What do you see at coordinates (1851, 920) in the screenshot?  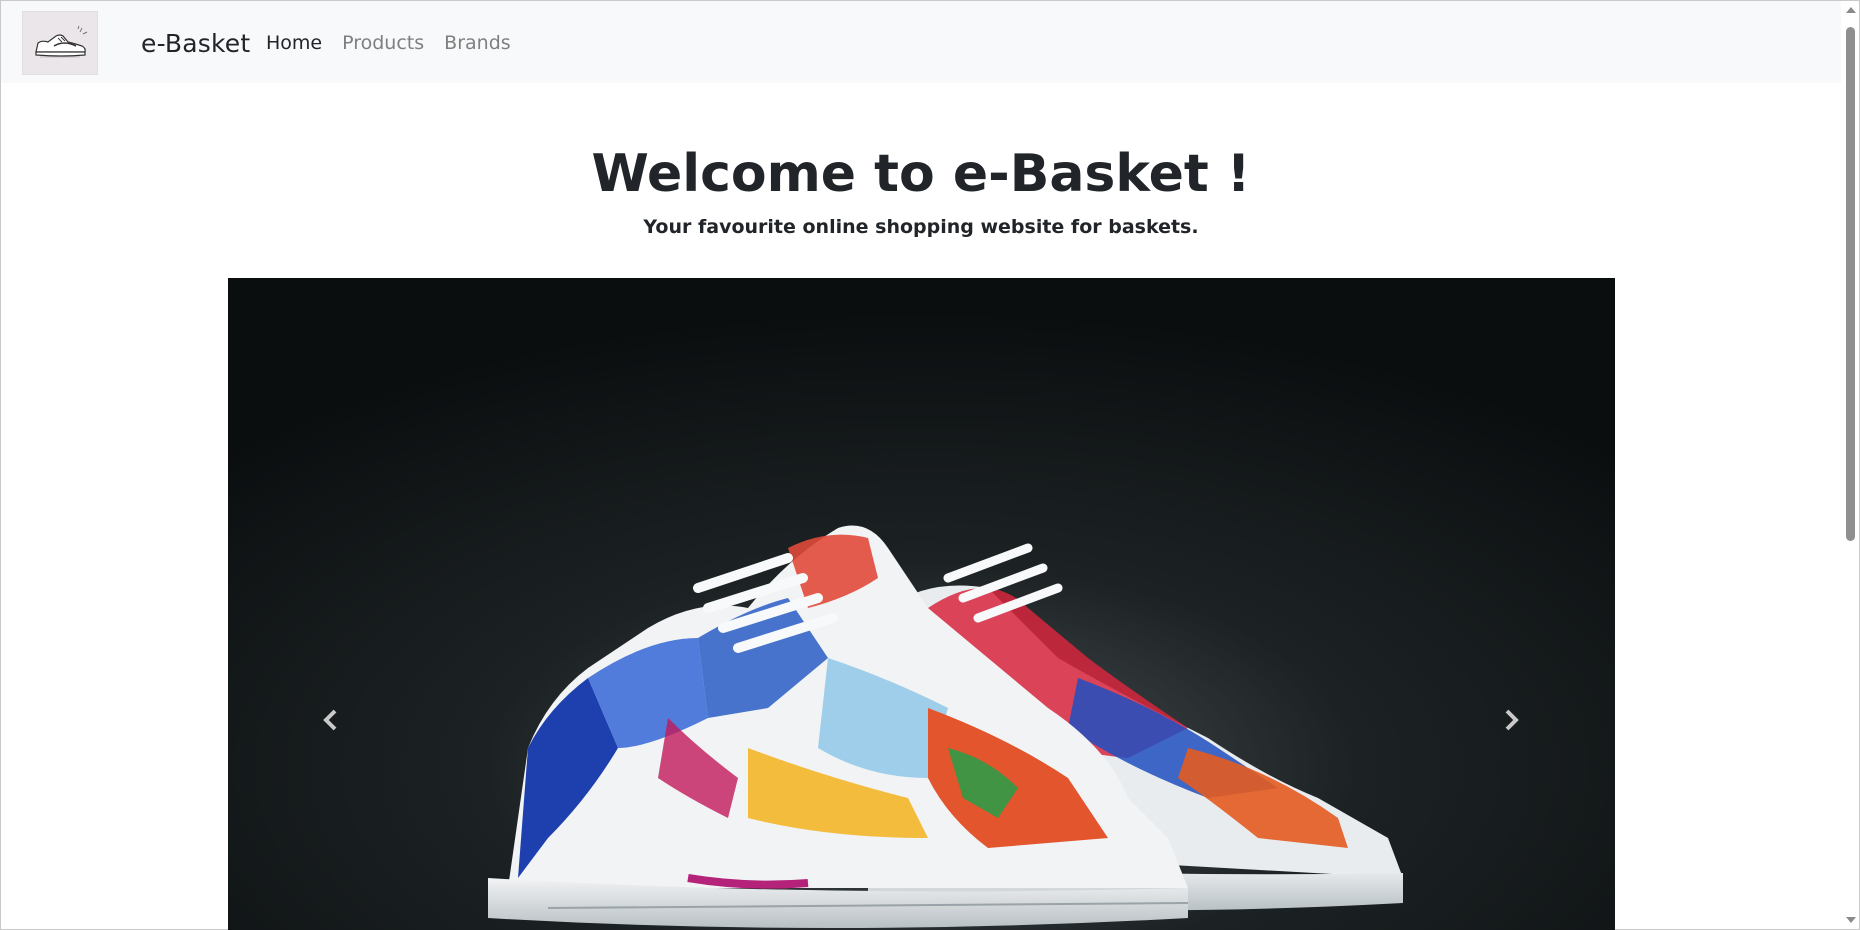 I see `scroll-down-arrow-icon` at bounding box center [1851, 920].